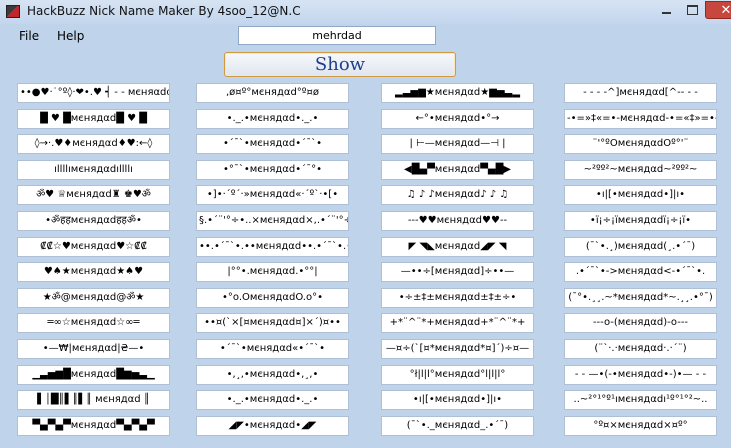 Image resolution: width=731 pixels, height=448 pixels. I want to click on nickname-result-field: •´¯`•мєнядαd•´¯`•, so click(272, 144).